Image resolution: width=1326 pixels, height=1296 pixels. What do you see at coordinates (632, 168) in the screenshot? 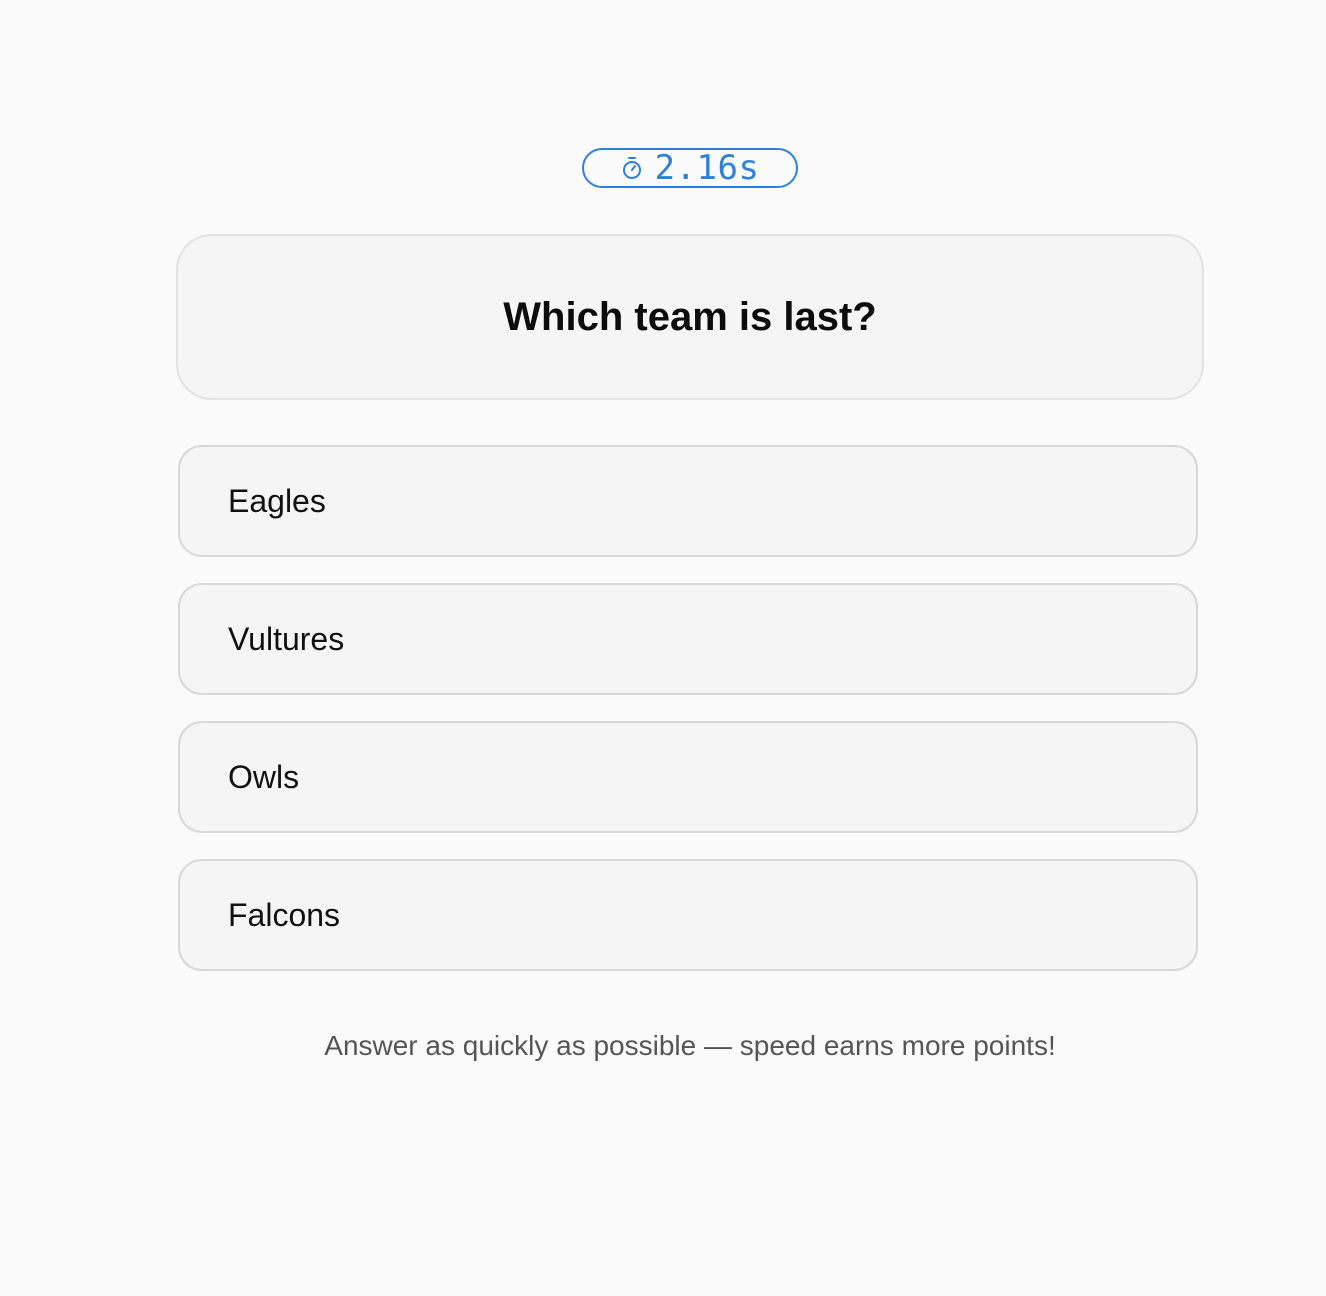
I see `stopwatch-icon` at bounding box center [632, 168].